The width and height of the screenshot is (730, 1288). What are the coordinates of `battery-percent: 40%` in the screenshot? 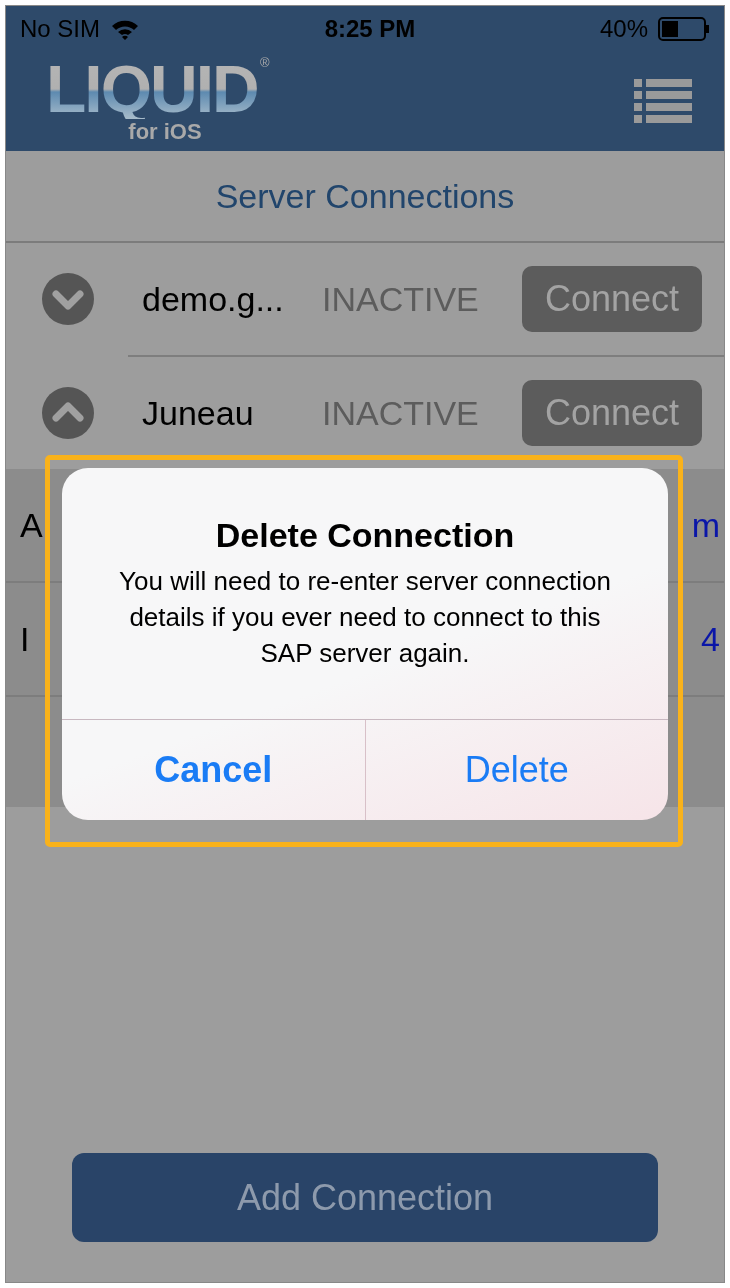 It's located at (623, 29).